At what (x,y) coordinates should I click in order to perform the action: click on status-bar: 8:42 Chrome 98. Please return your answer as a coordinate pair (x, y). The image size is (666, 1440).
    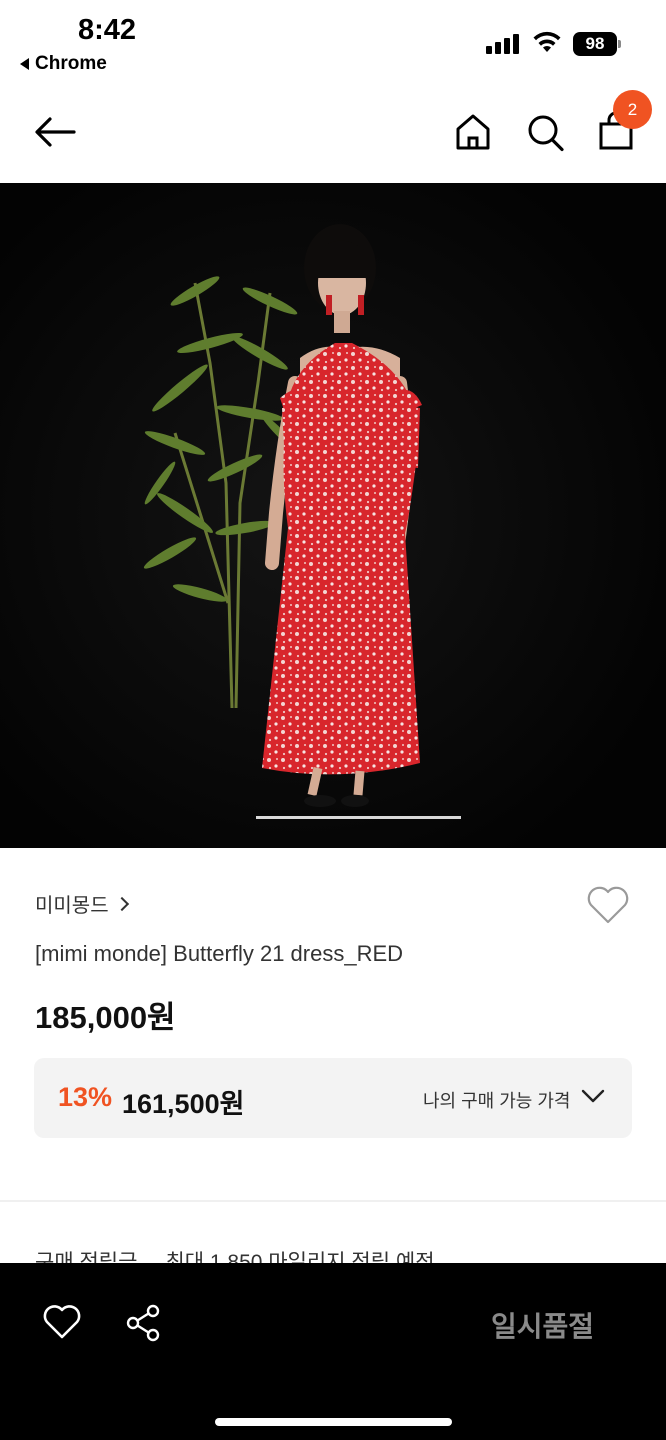
    Looking at the image, I should click on (333, 44).